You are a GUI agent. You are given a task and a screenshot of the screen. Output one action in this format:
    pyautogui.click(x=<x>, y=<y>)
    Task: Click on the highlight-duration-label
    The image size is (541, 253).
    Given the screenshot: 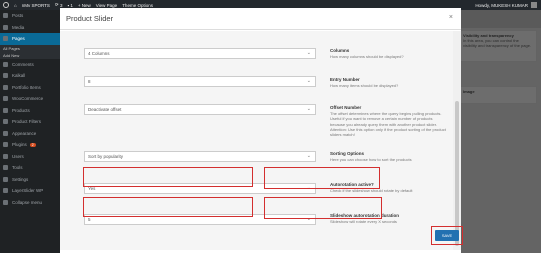 What is the action you would take?
    pyautogui.click(x=323, y=208)
    